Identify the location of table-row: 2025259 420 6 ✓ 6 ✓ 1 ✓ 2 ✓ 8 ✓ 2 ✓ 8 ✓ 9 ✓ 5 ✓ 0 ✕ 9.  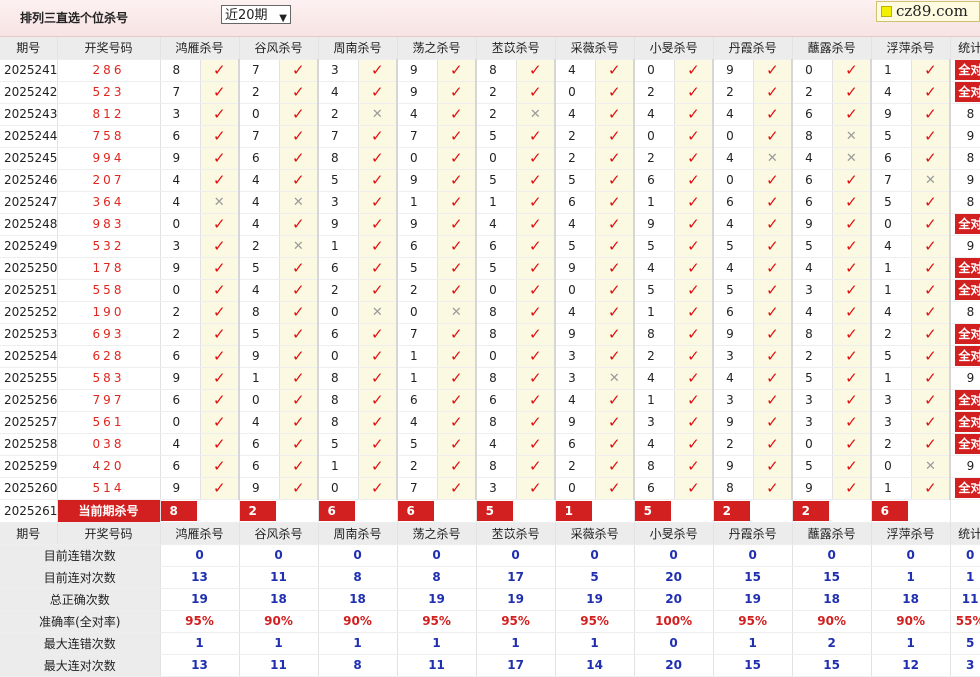
(490, 466).